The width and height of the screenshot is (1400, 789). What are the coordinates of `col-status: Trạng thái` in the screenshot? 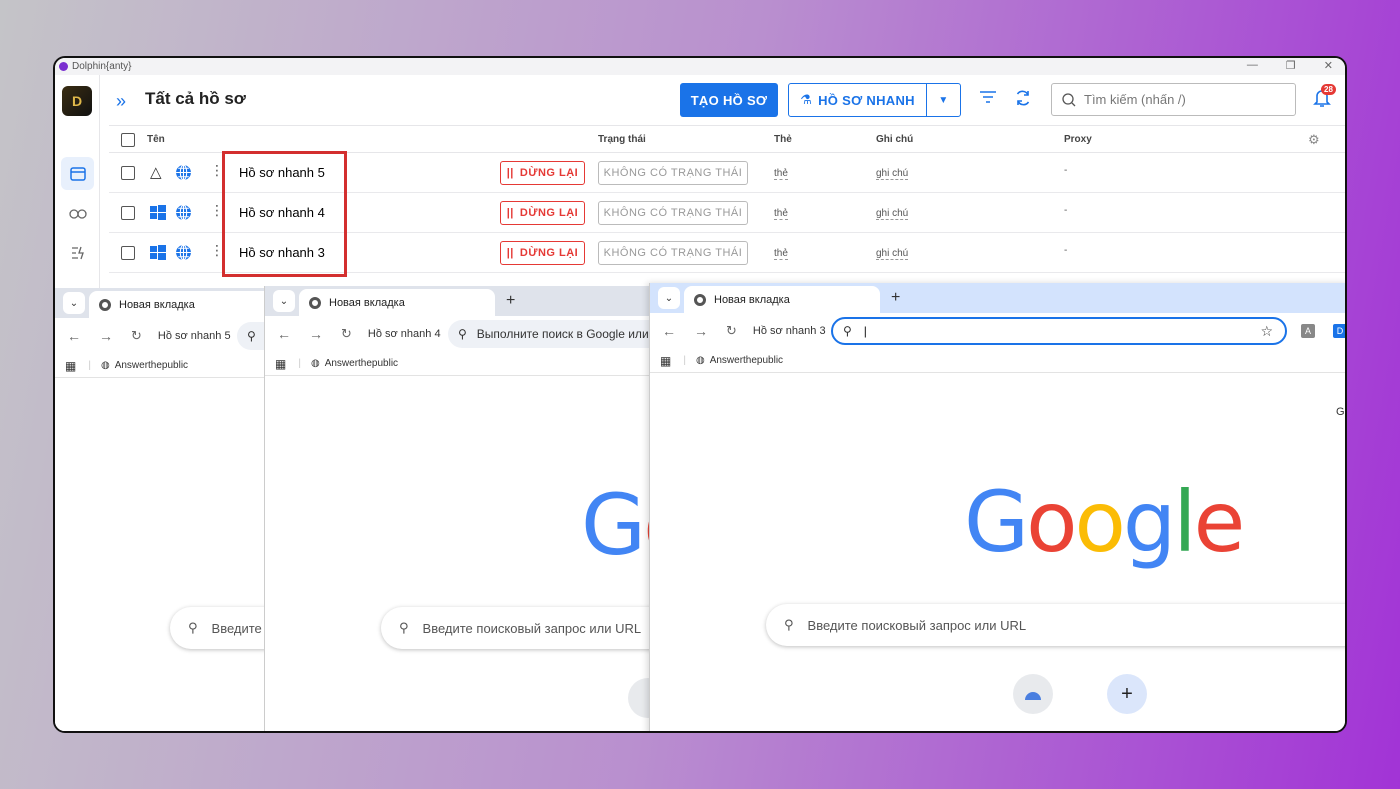 It's located at (622, 139).